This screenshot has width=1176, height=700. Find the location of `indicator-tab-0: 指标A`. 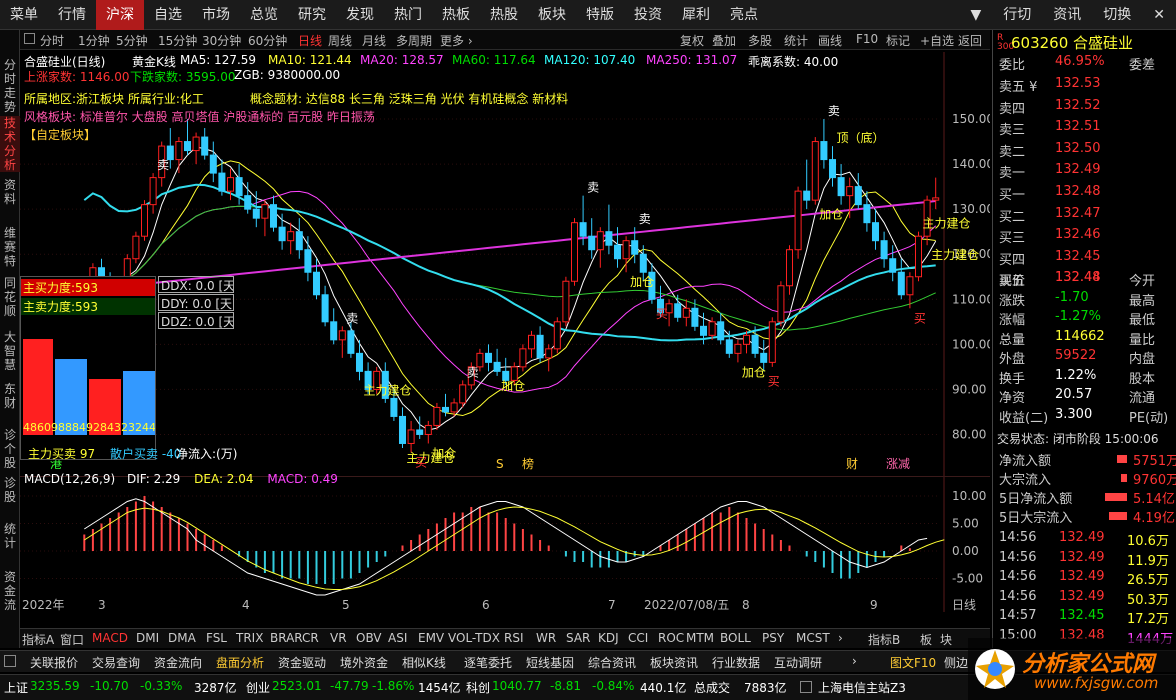

indicator-tab-0: 指标A is located at coordinates (38, 639).